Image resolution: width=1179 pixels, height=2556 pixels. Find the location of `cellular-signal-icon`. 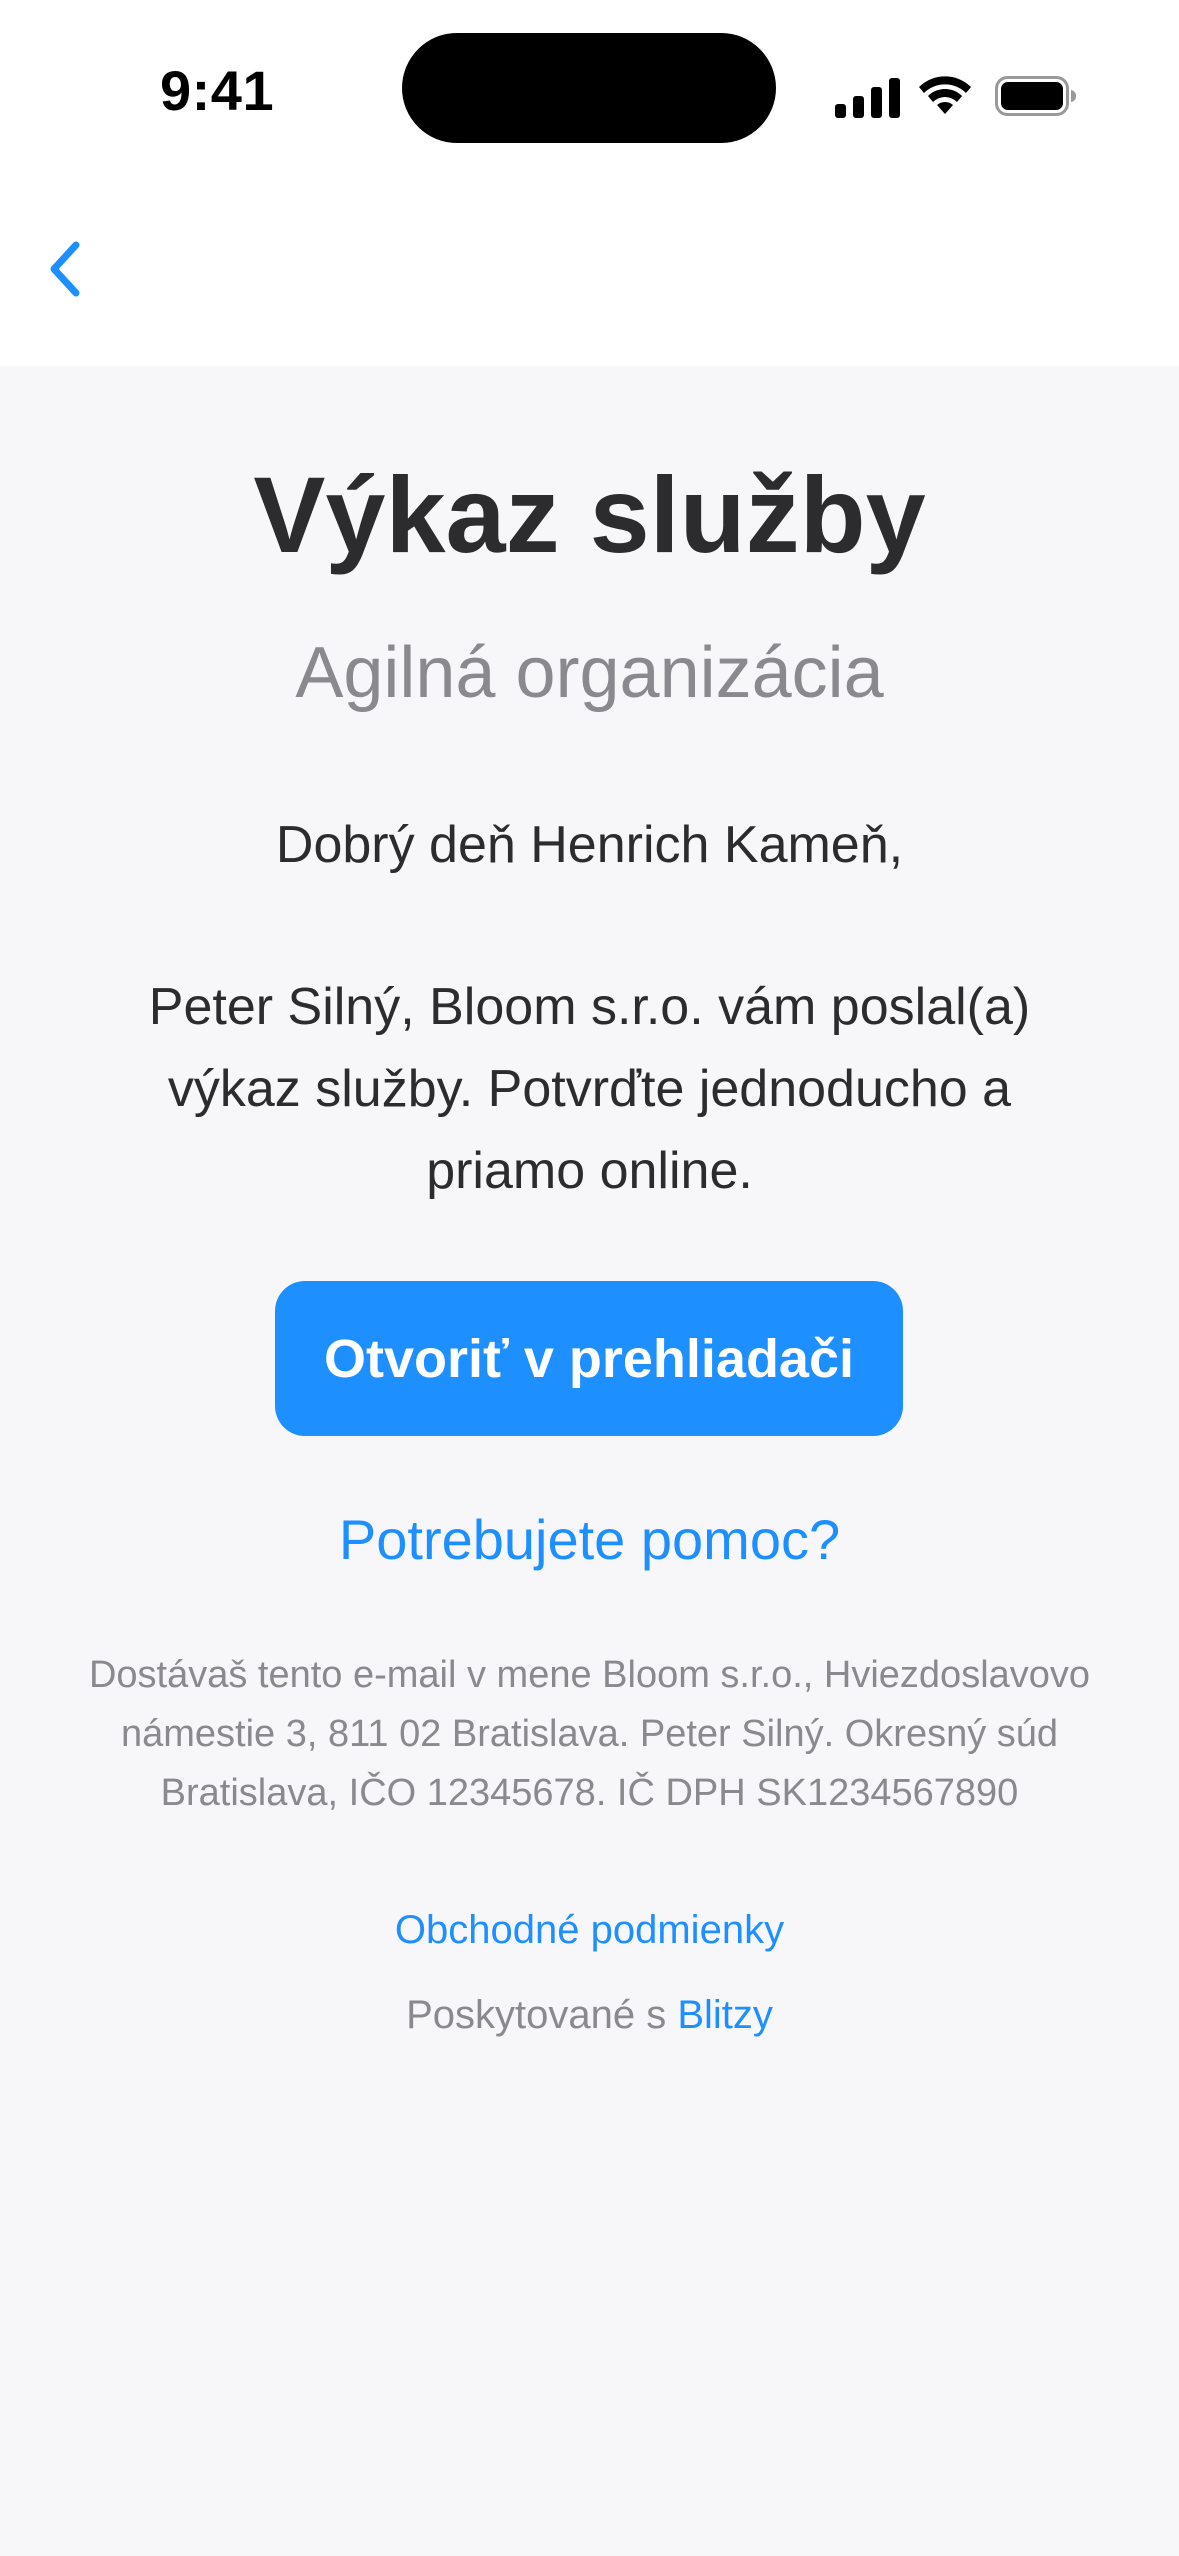

cellular-signal-icon is located at coordinates (867, 98).